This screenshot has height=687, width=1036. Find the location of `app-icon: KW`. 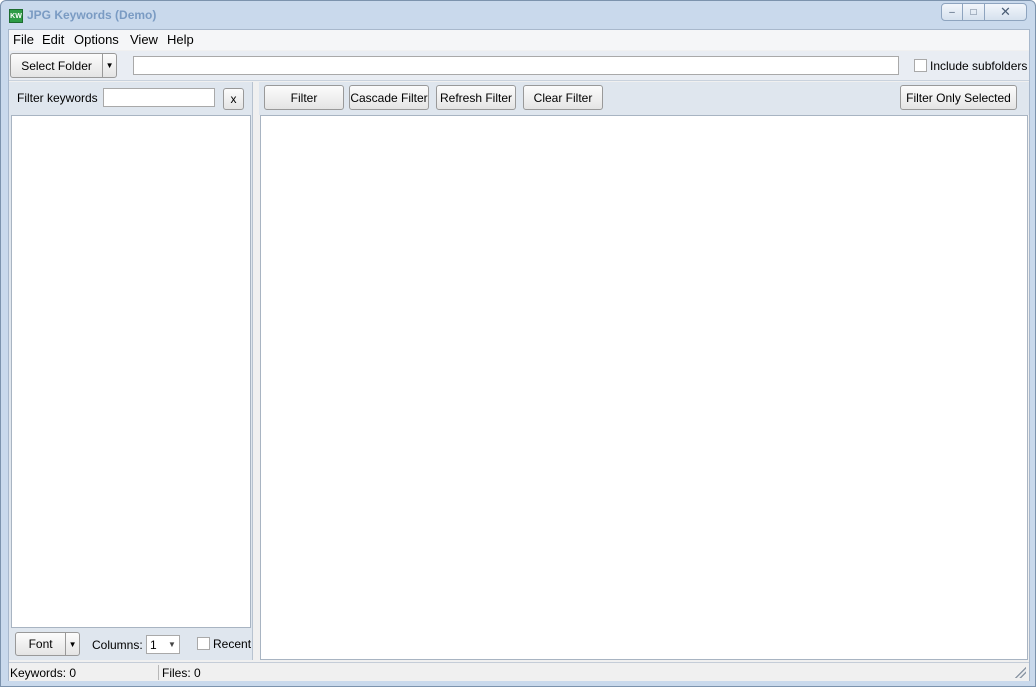

app-icon: KW is located at coordinates (16, 16).